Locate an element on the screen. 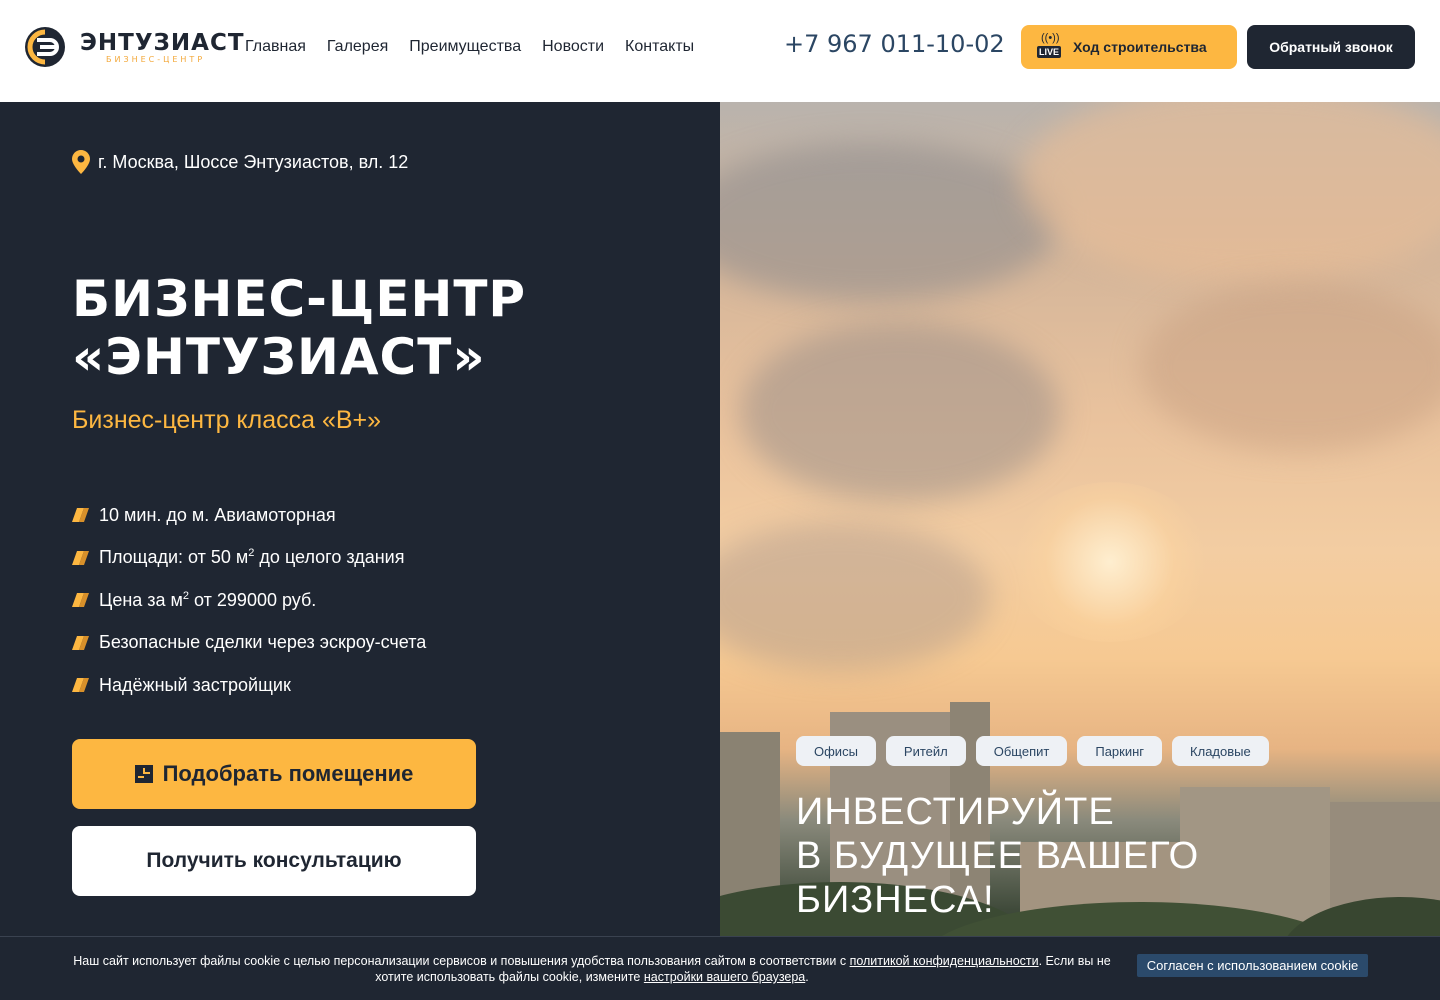  browser-settings-link: настройки вашего браузера is located at coordinates (724, 977).